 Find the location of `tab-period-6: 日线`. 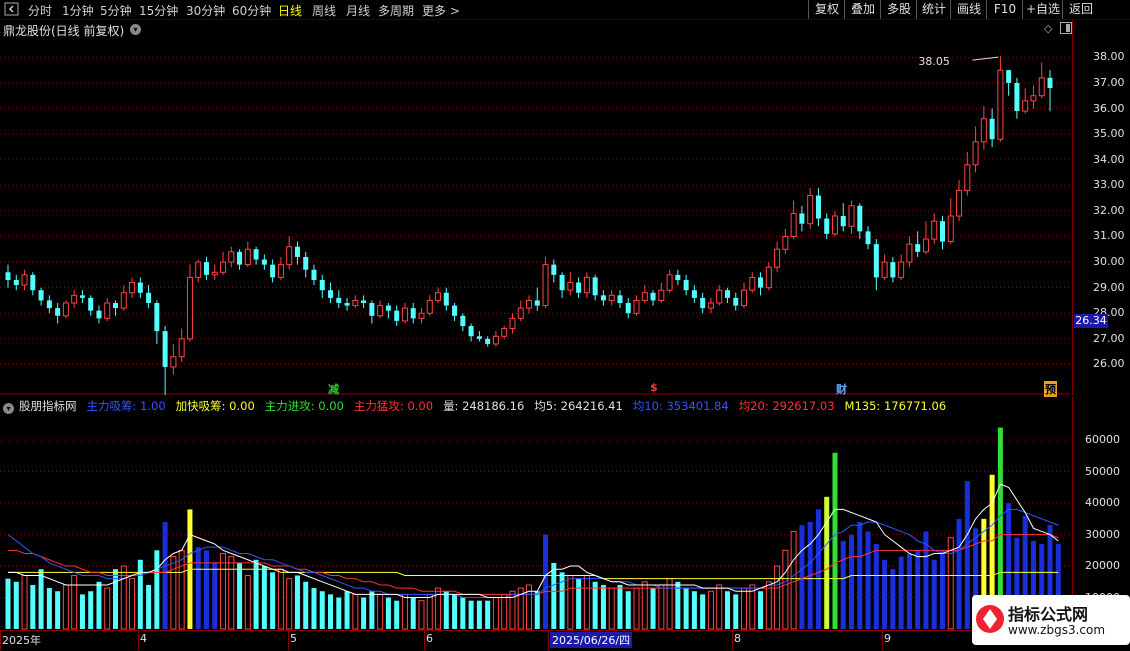

tab-period-6: 日线 is located at coordinates (290, 10).